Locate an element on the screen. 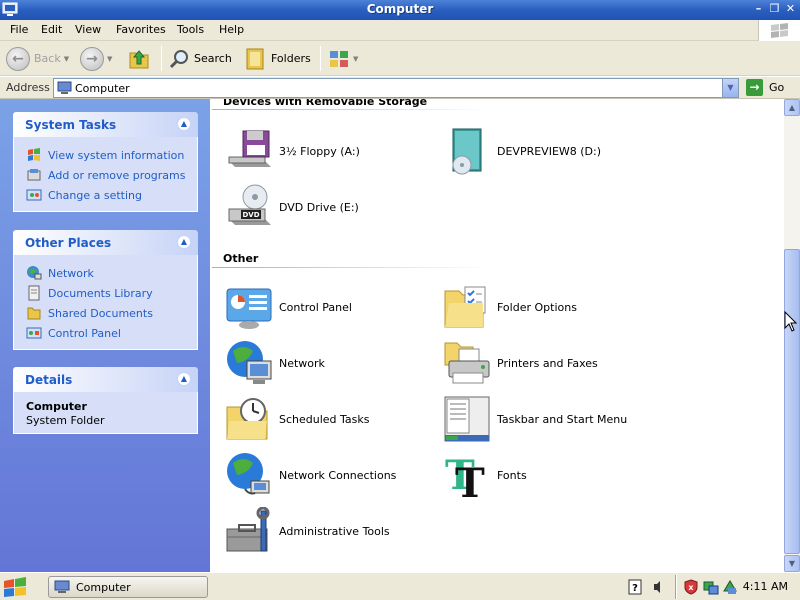 Image resolution: width=800 pixels, height=600 pixels. sound-icon is located at coordinates (658, 587).